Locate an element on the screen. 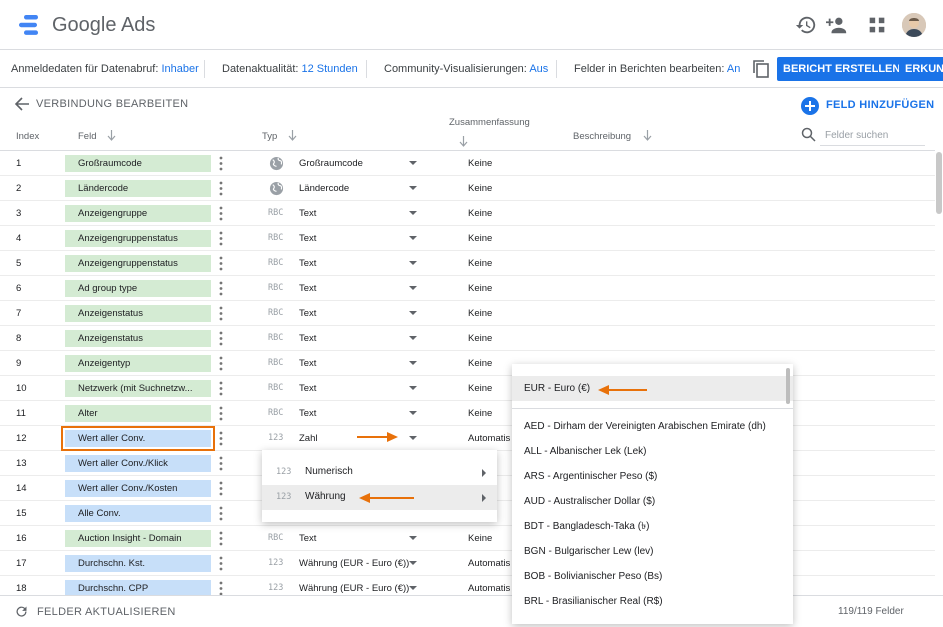 This screenshot has width=943, height=627. column-header-field: Feld is located at coordinates (87, 136).